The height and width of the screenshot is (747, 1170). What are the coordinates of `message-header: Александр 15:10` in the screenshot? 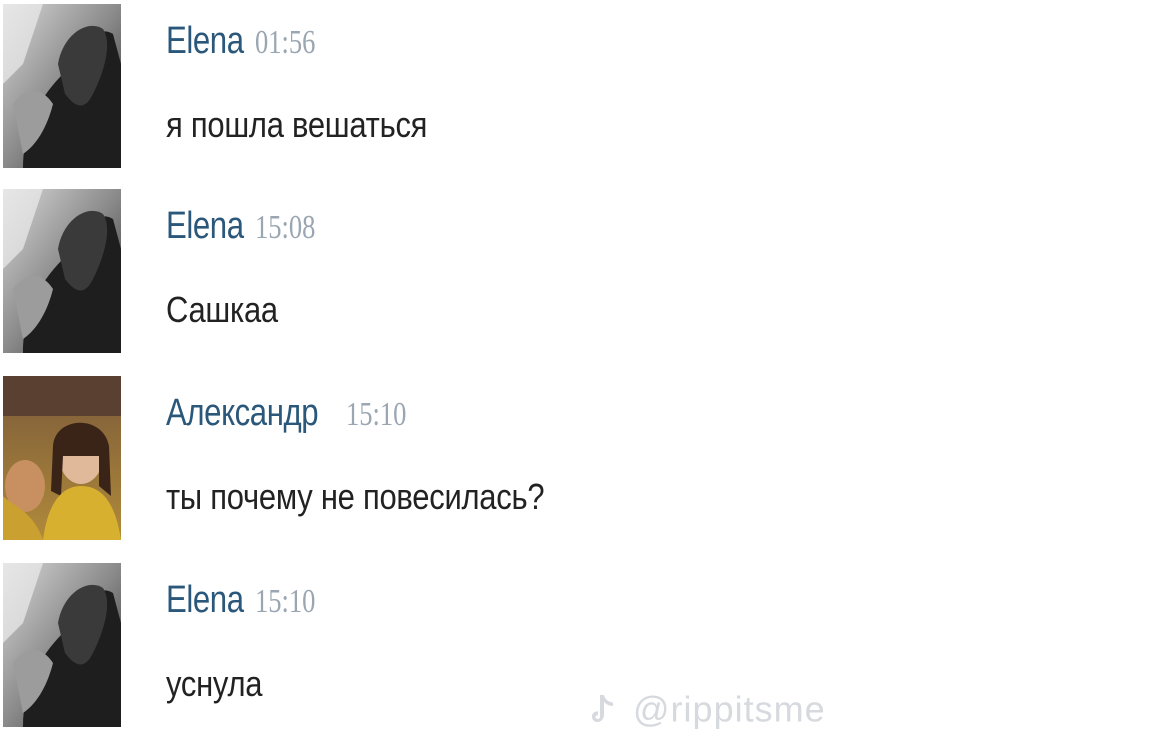 It's located at (295, 413).